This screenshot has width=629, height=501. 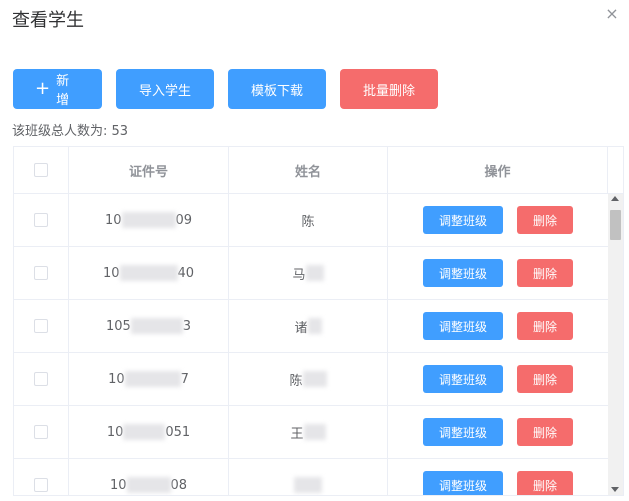 I want to click on header-select-cell, so click(x=41, y=170).